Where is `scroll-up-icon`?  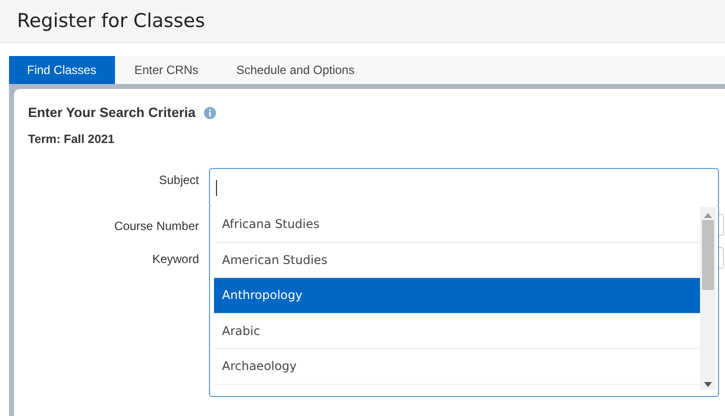 scroll-up-icon is located at coordinates (708, 215).